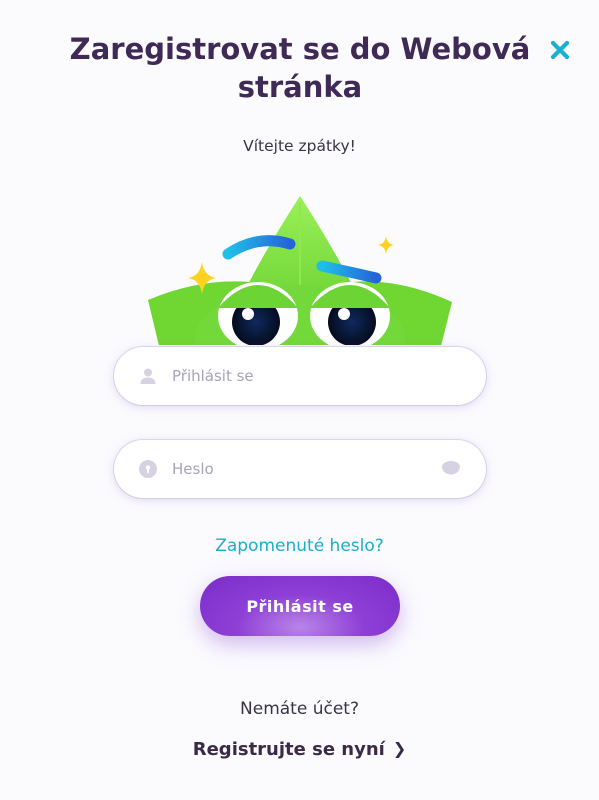 The height and width of the screenshot is (800, 599). I want to click on eye-icon, so click(451, 469).